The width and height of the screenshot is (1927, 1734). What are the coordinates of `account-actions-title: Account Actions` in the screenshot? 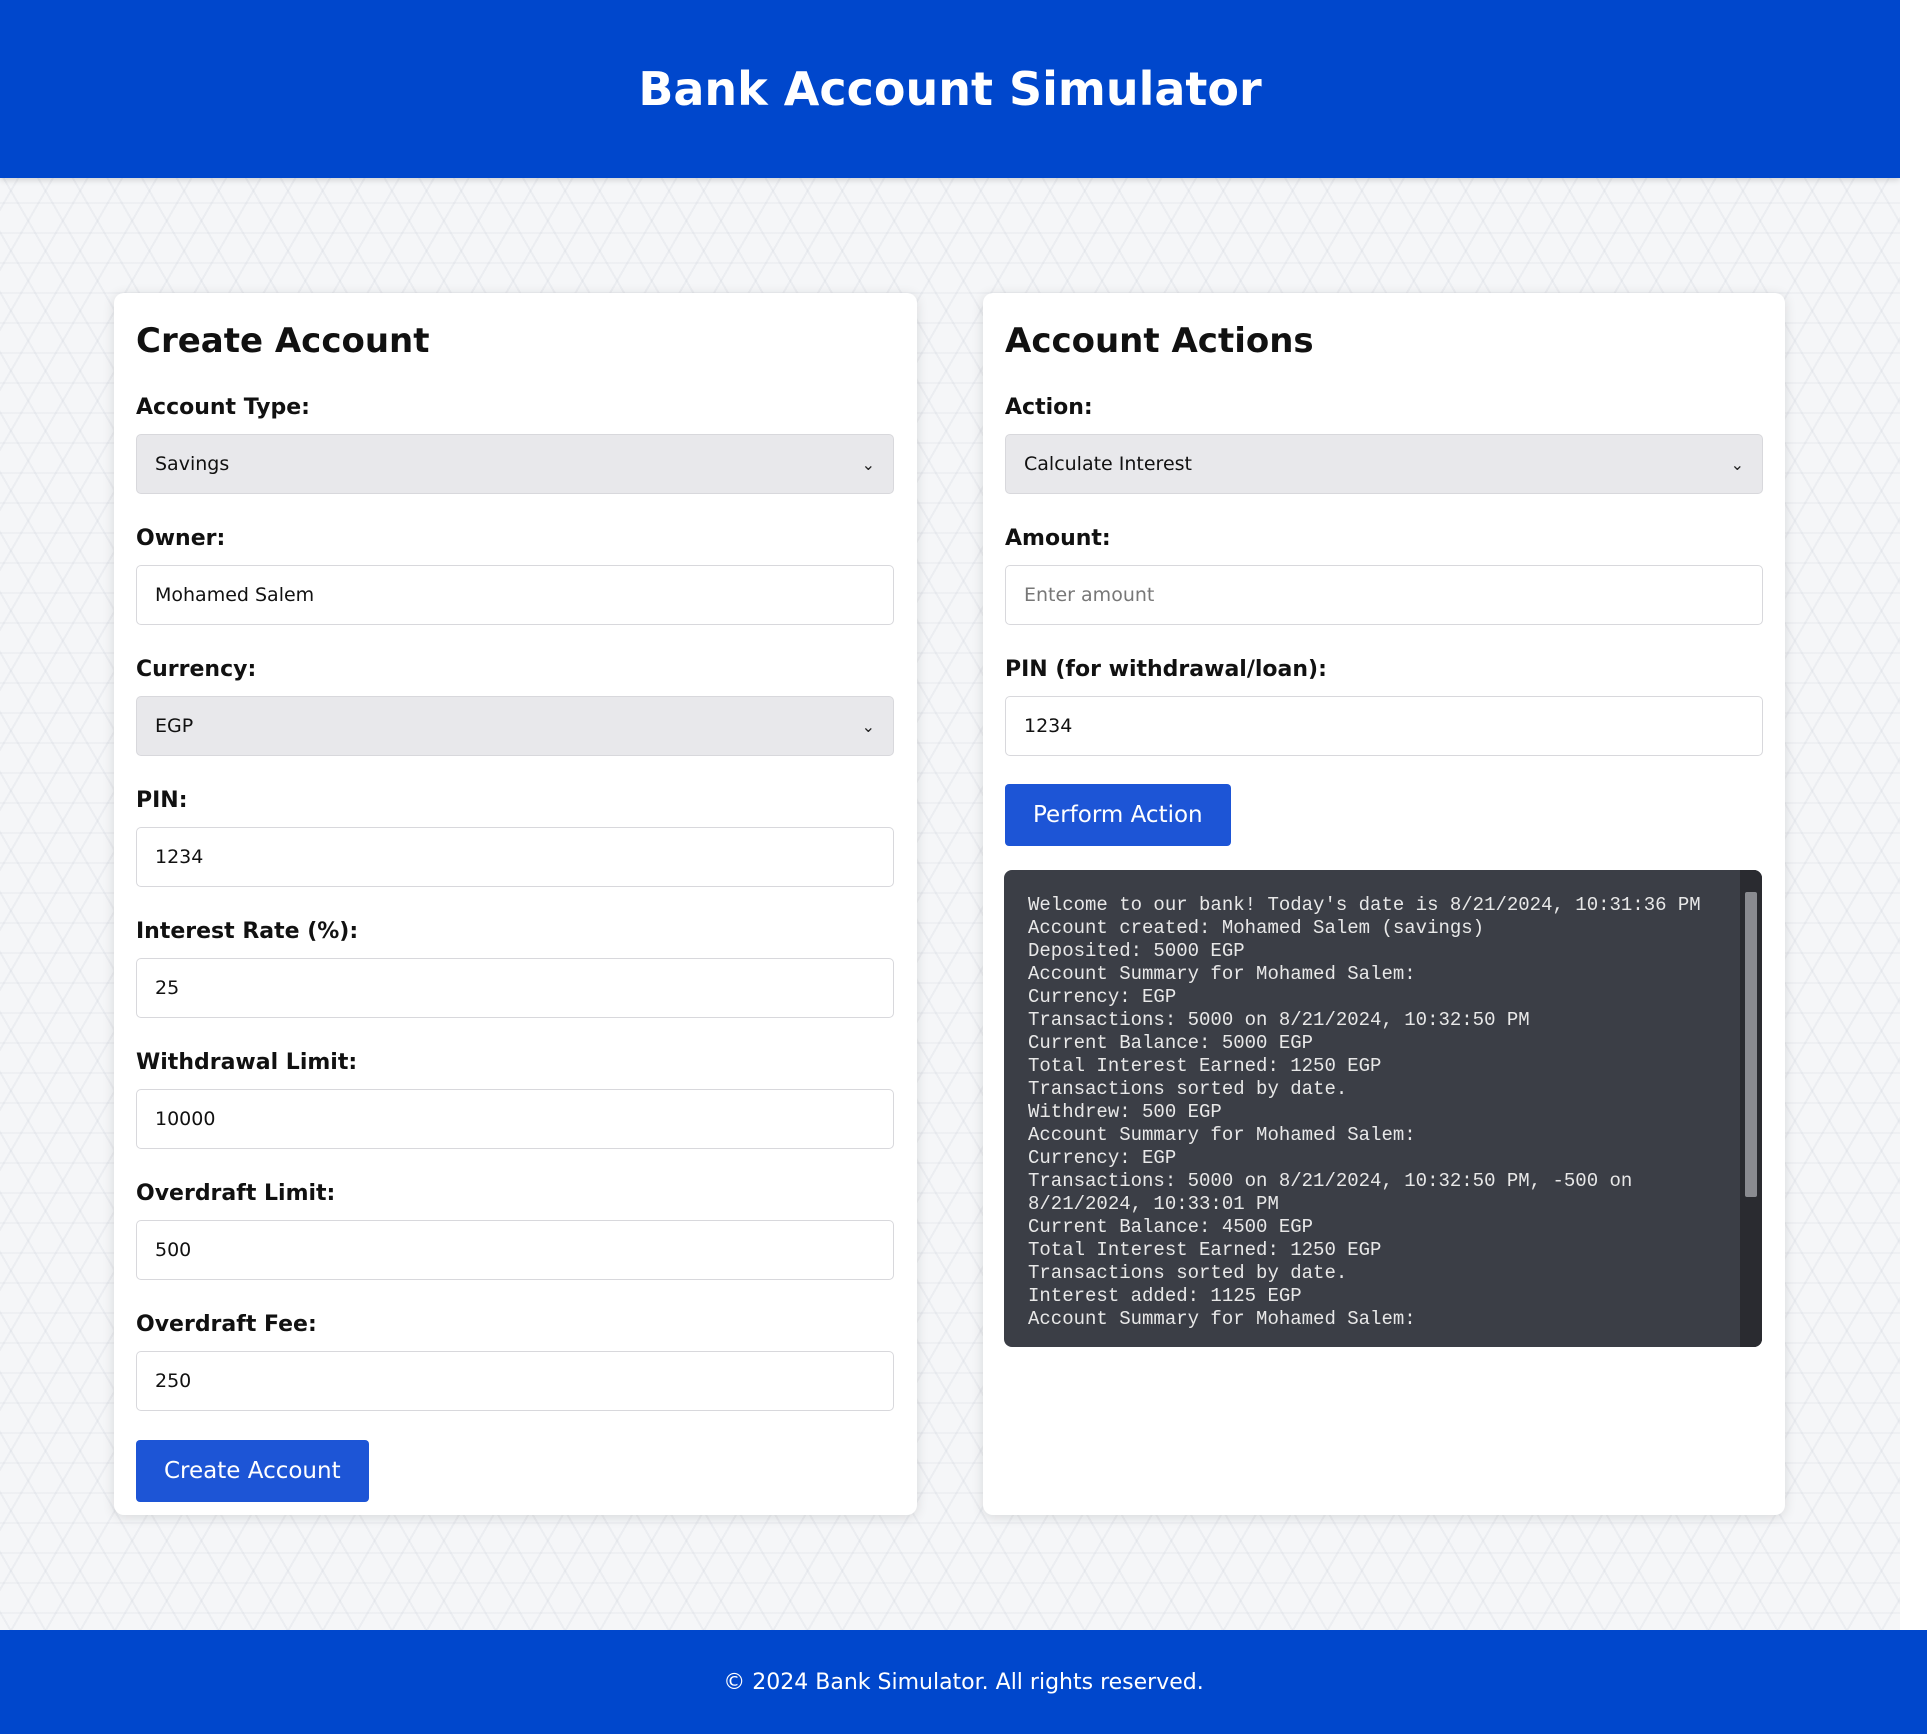 It's located at (1159, 341).